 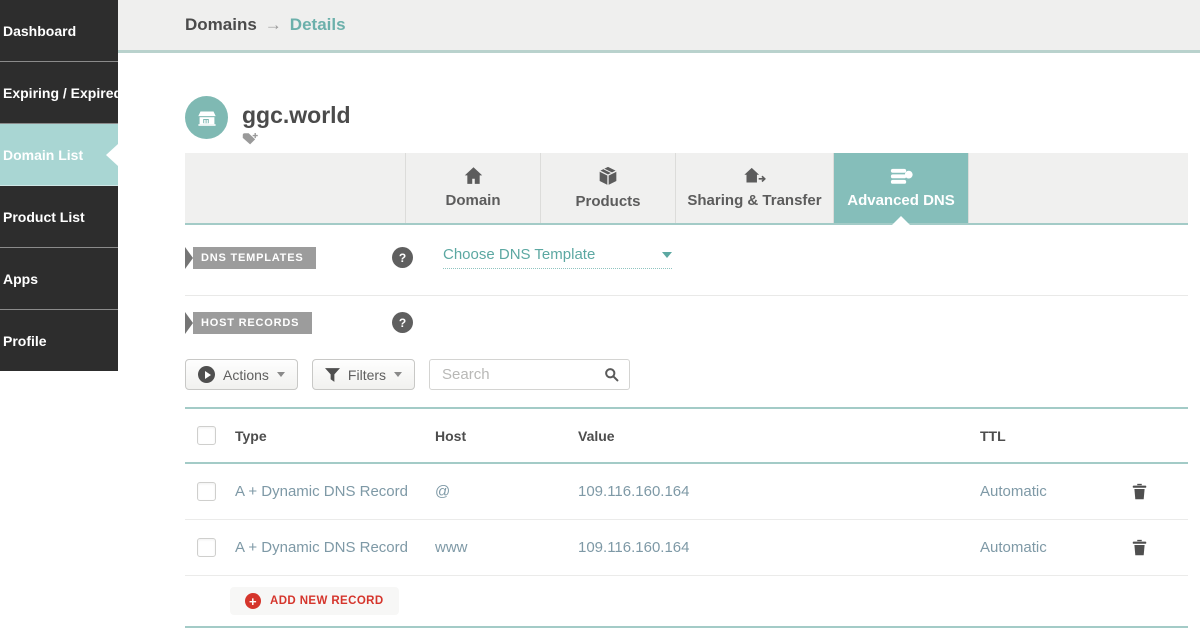 What do you see at coordinates (686, 295) in the screenshot?
I see `section-divider` at bounding box center [686, 295].